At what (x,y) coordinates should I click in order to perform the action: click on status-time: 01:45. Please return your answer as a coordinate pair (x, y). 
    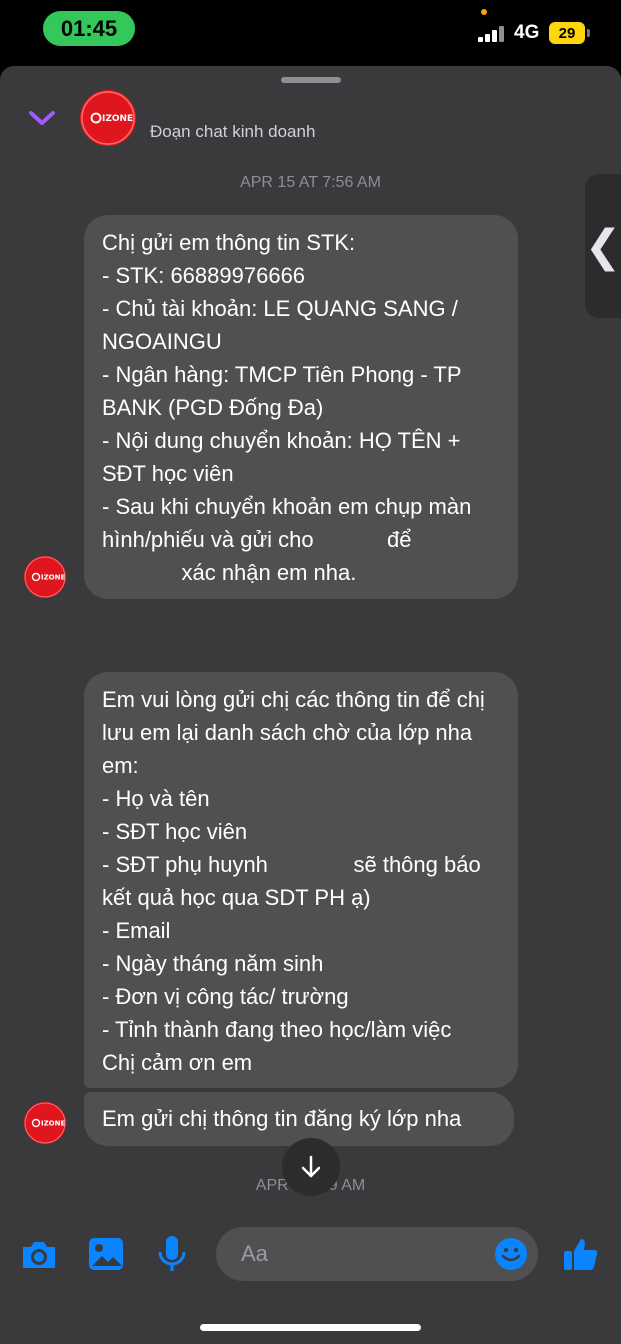
    Looking at the image, I should click on (89, 28).